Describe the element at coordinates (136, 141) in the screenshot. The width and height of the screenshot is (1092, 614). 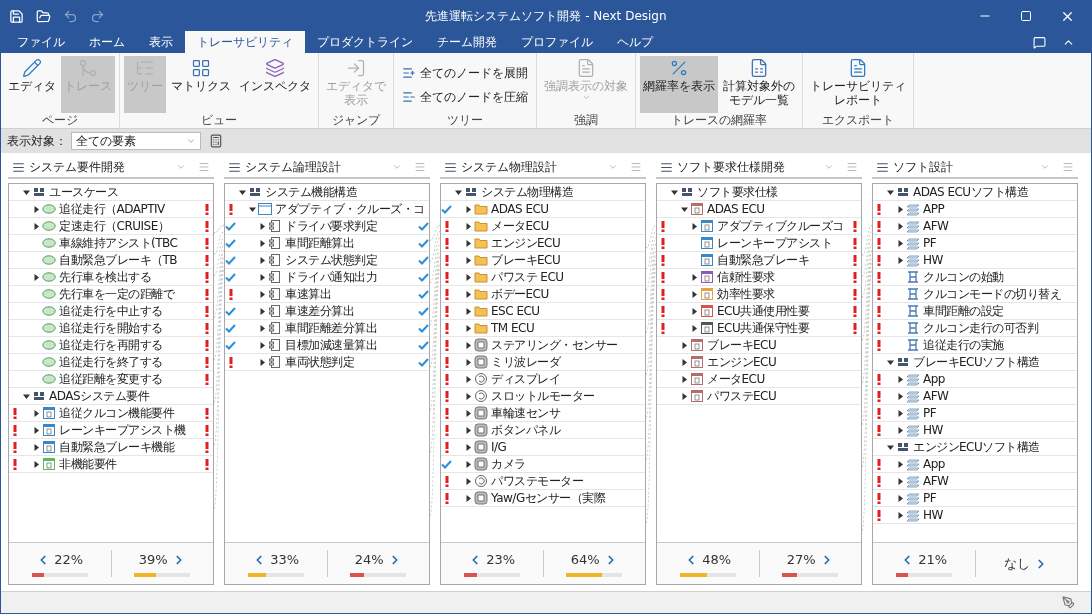
I see `filter-dropdown: 全ての要素` at that location.